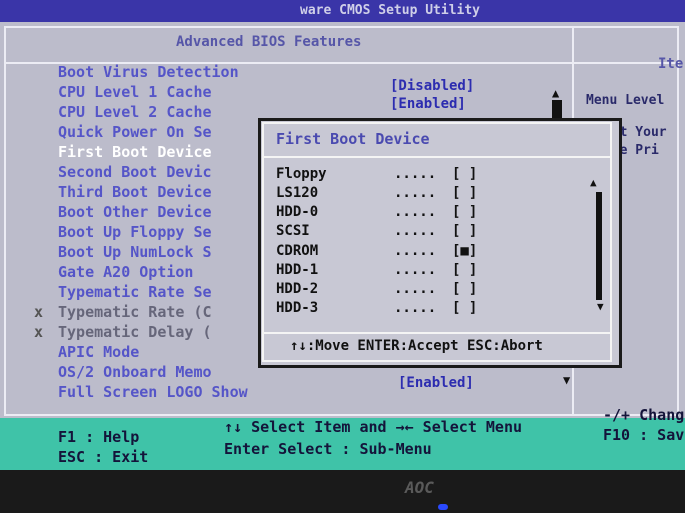 This screenshot has height=513, width=685. Describe the element at coordinates (168, 372) in the screenshot. I see `setting-os2-onboard-memory: OS/2 Onboard Memo` at that location.